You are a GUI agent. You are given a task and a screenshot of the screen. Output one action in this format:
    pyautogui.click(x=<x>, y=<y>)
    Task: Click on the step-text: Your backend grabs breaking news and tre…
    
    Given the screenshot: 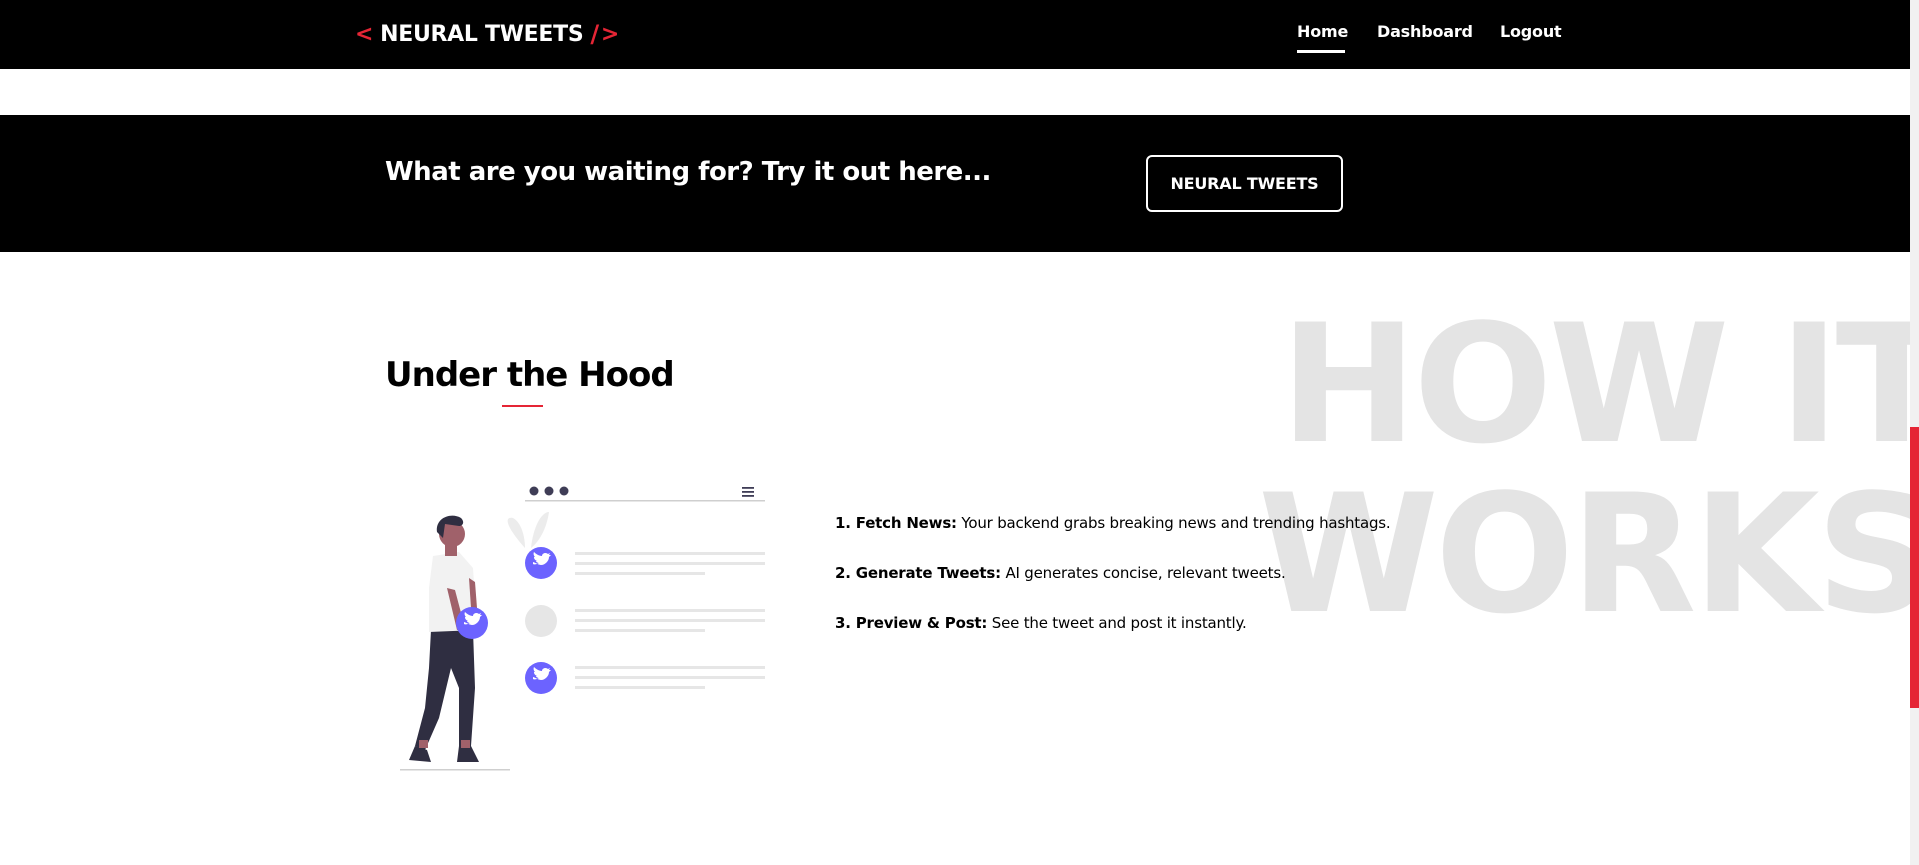 What is the action you would take?
    pyautogui.click(x=1173, y=523)
    